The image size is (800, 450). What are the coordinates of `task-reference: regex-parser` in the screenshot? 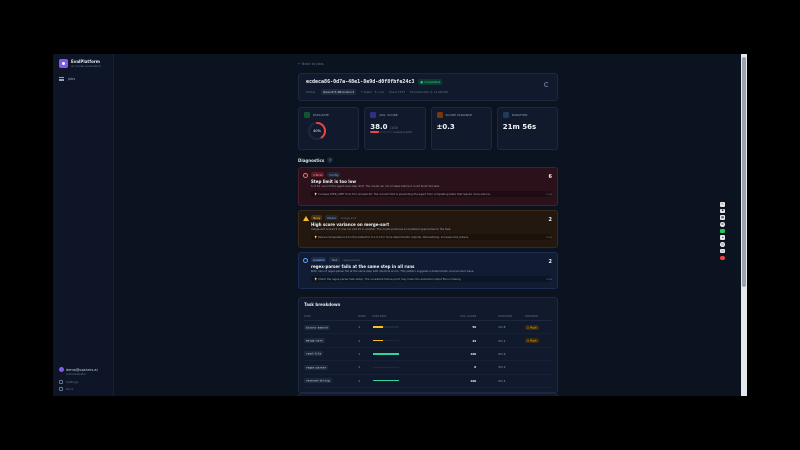 It's located at (351, 259).